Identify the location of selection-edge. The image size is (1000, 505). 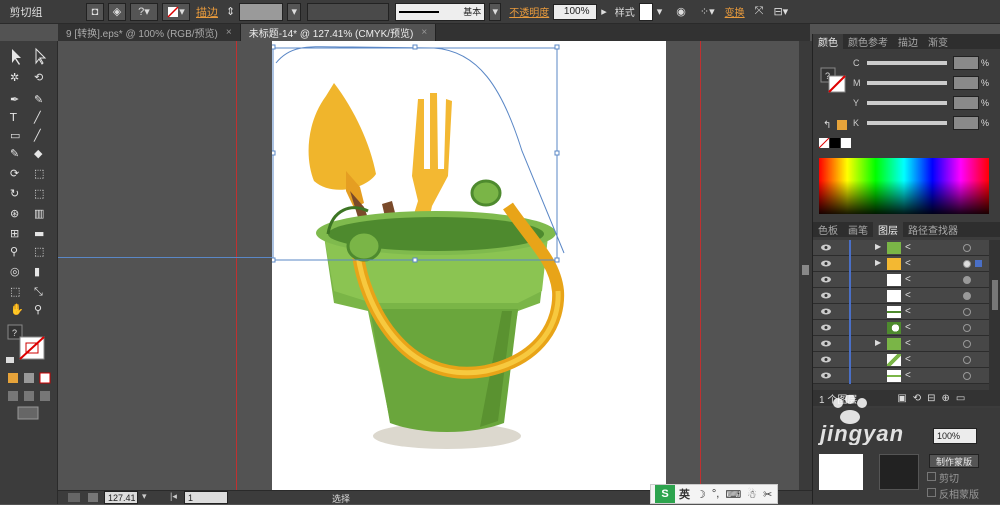
(165, 257).